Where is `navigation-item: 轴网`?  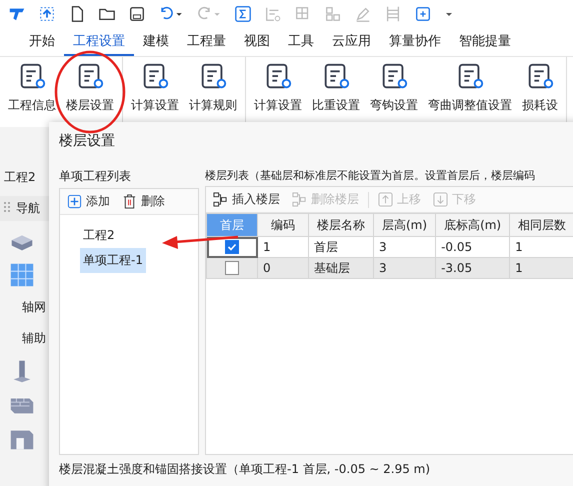
navigation-item: 轴网 is located at coordinates (23, 307).